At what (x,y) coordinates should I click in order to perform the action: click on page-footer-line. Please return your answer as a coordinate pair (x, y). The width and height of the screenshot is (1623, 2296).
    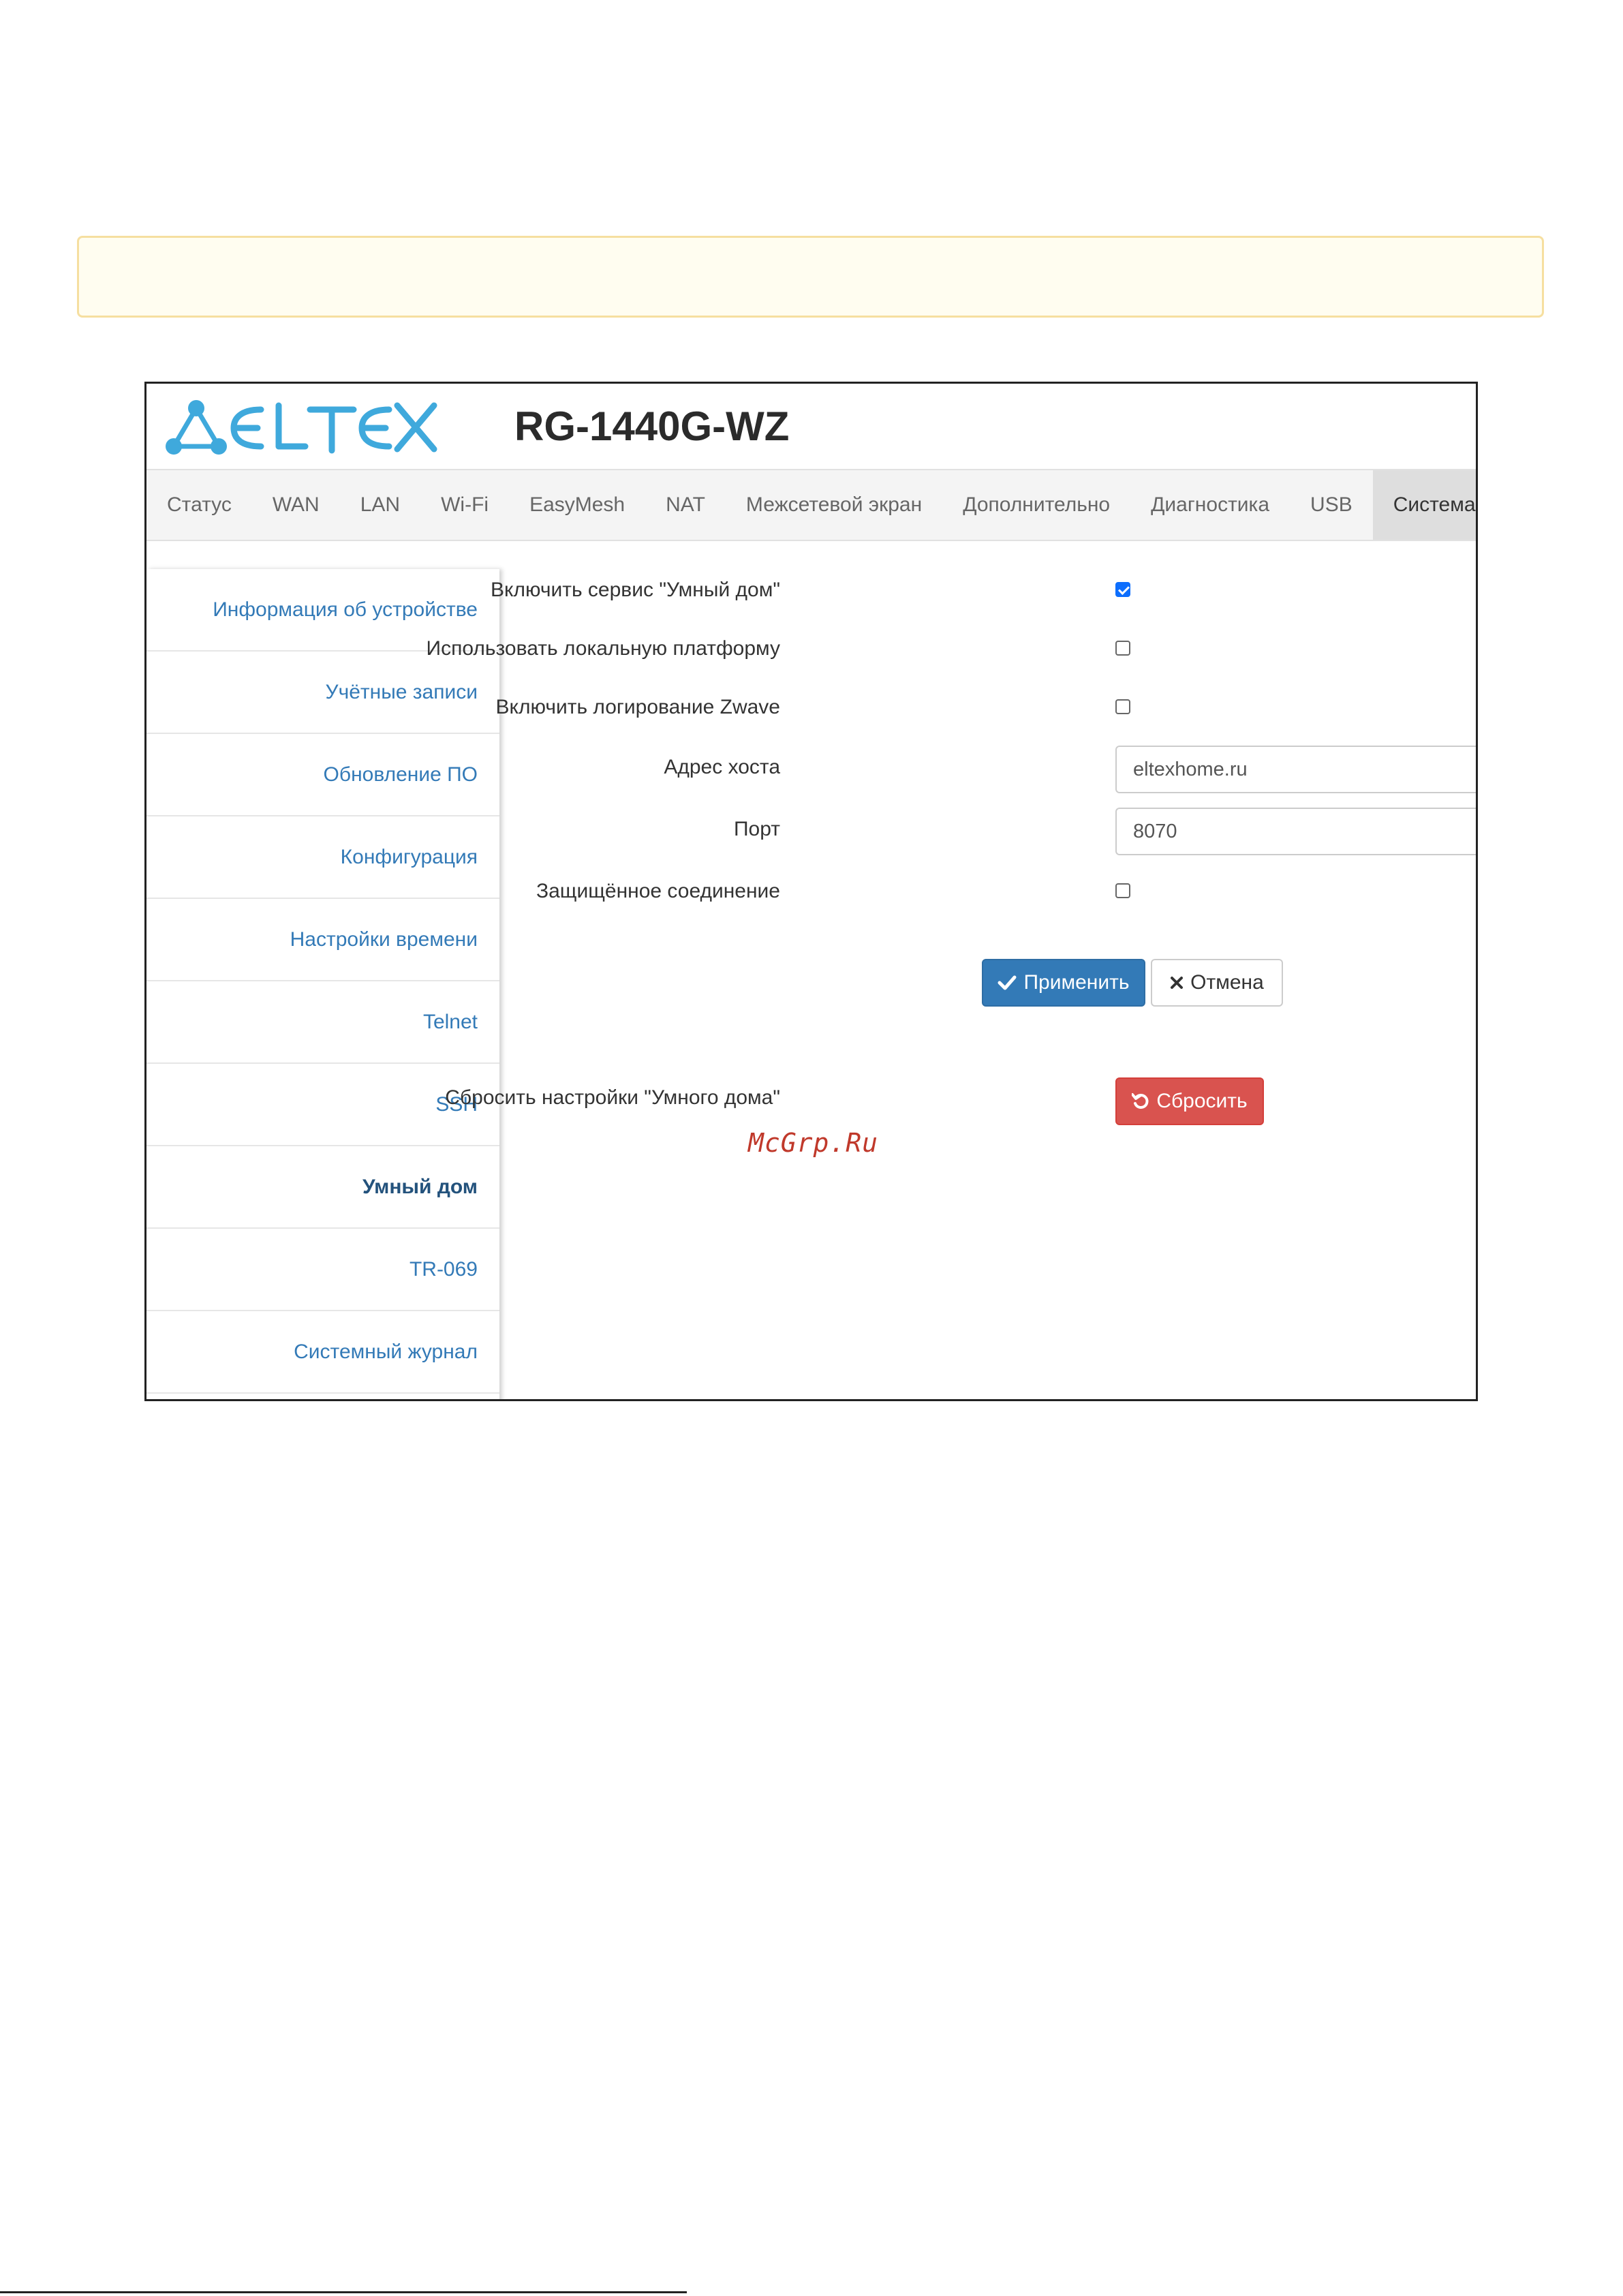
    Looking at the image, I should click on (343, 2292).